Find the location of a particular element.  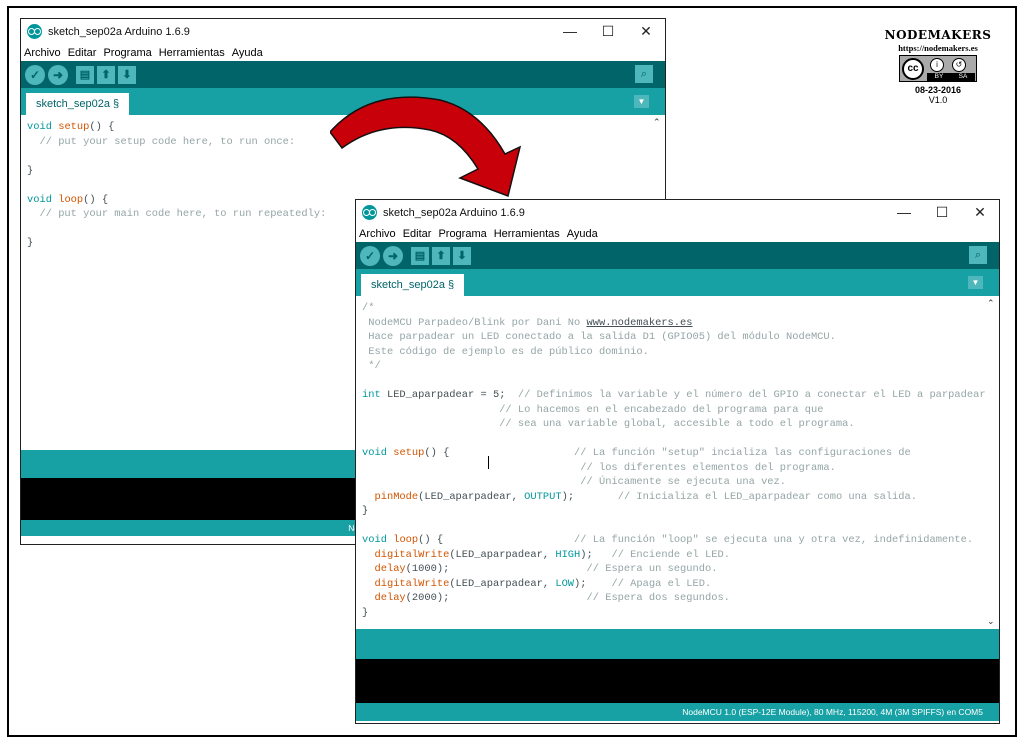

code-token: delay is located at coordinates (390, 569).